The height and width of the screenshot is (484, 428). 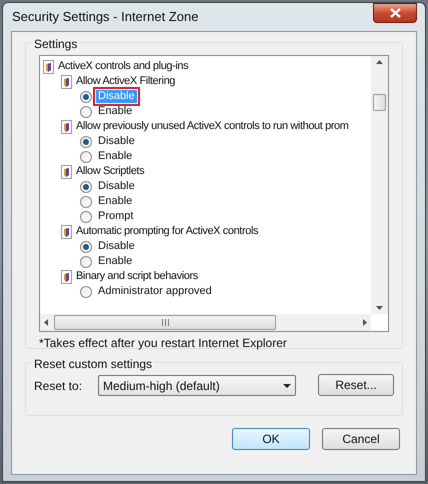 I want to click on setting-label: Automatic prompting for ActiveX controls, so click(x=167, y=232).